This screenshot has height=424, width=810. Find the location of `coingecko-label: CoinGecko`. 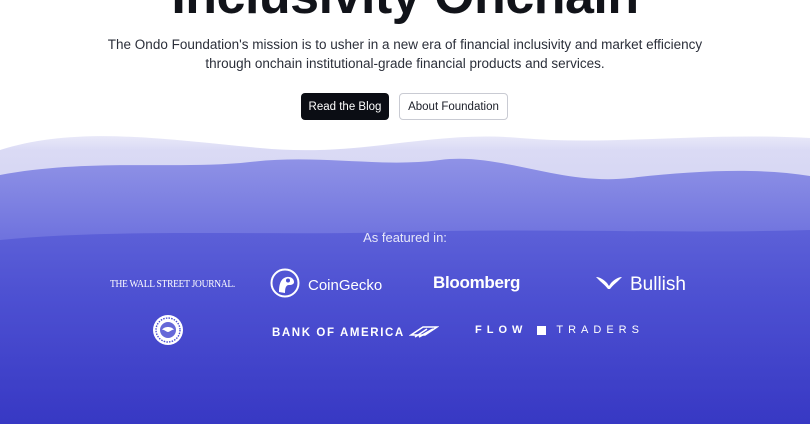

coingecko-label: CoinGecko is located at coordinates (345, 285).